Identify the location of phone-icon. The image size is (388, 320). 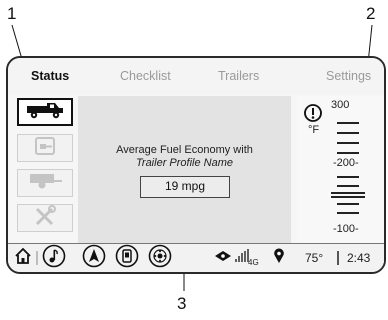
(127, 258).